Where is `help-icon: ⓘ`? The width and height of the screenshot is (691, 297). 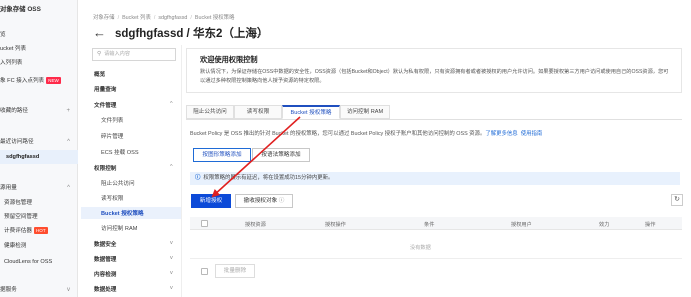 help-icon: ⓘ is located at coordinates (281, 201).